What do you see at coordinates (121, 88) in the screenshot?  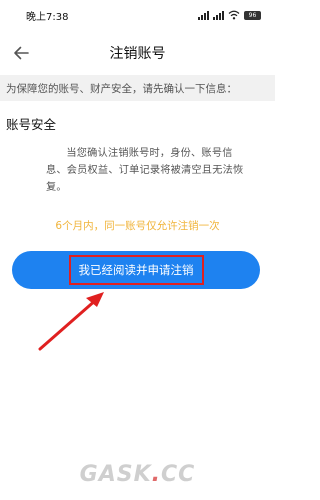 I see `notice-text: 为保障您的账号、财产安全，请先确认一下信息：` at bounding box center [121, 88].